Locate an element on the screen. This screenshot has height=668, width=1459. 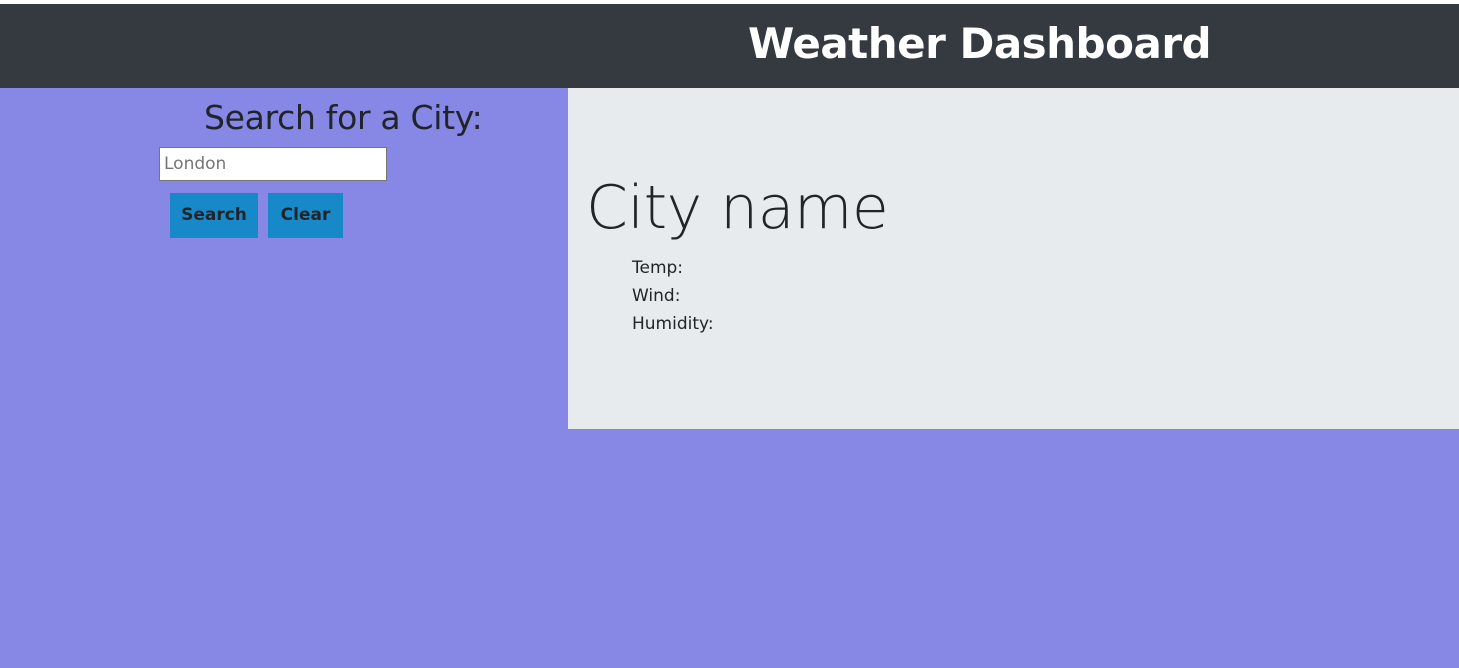
humidity-label: Humidity: is located at coordinates (673, 324).